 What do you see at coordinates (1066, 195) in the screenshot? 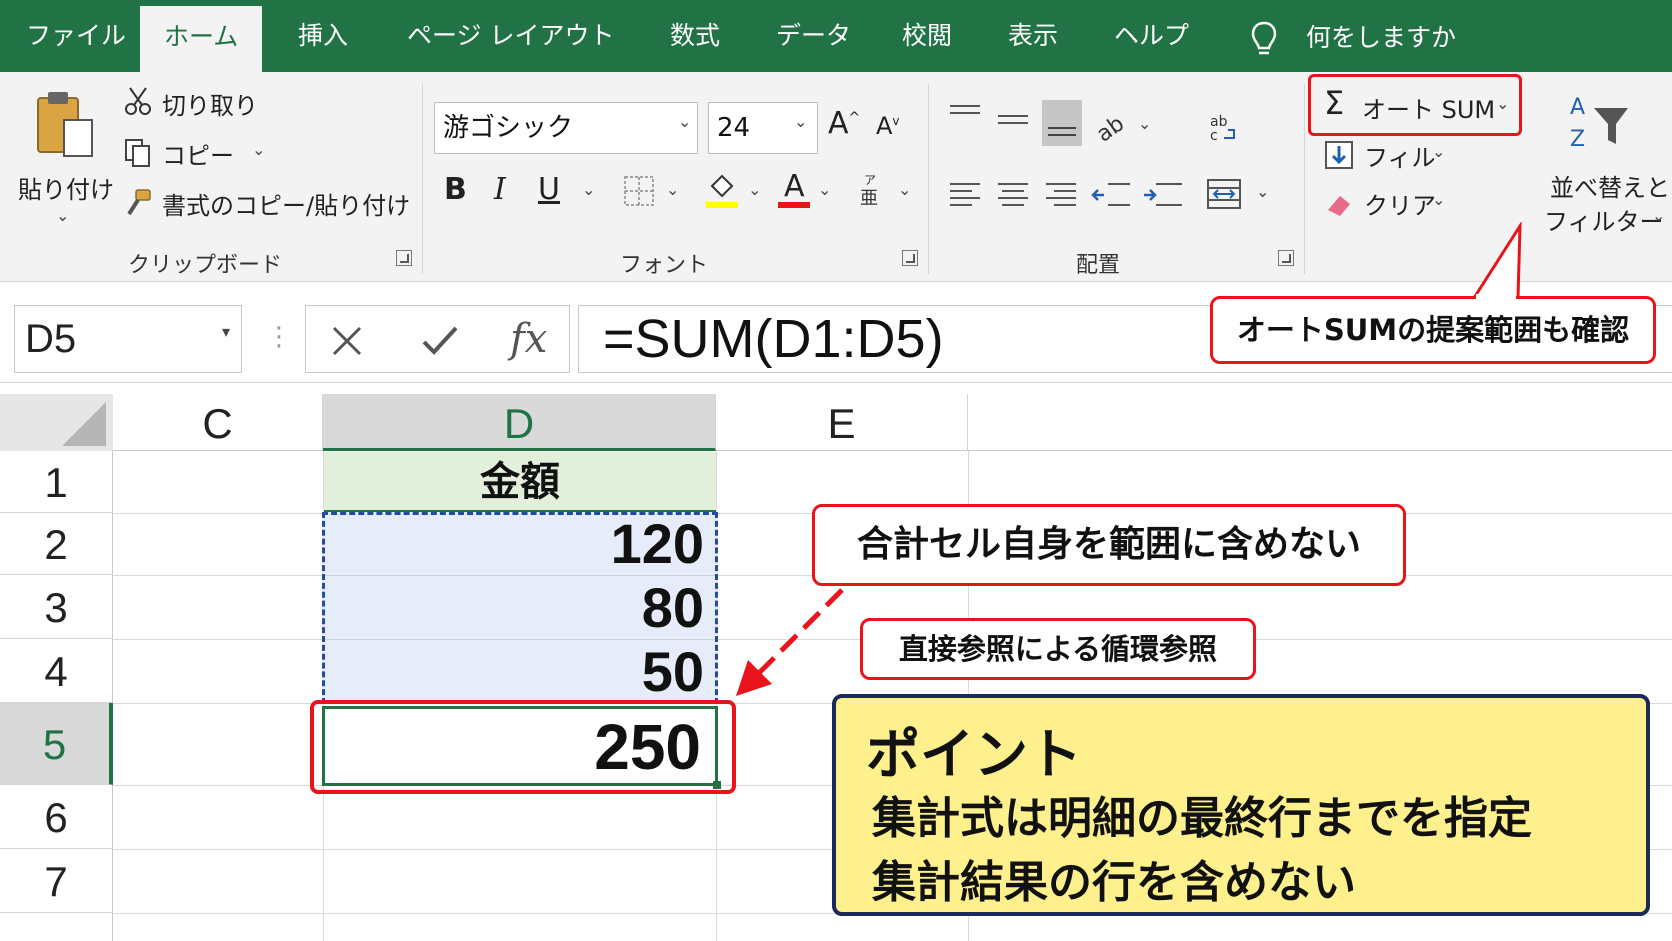
I see `horizontal-alignment-icons` at bounding box center [1066, 195].